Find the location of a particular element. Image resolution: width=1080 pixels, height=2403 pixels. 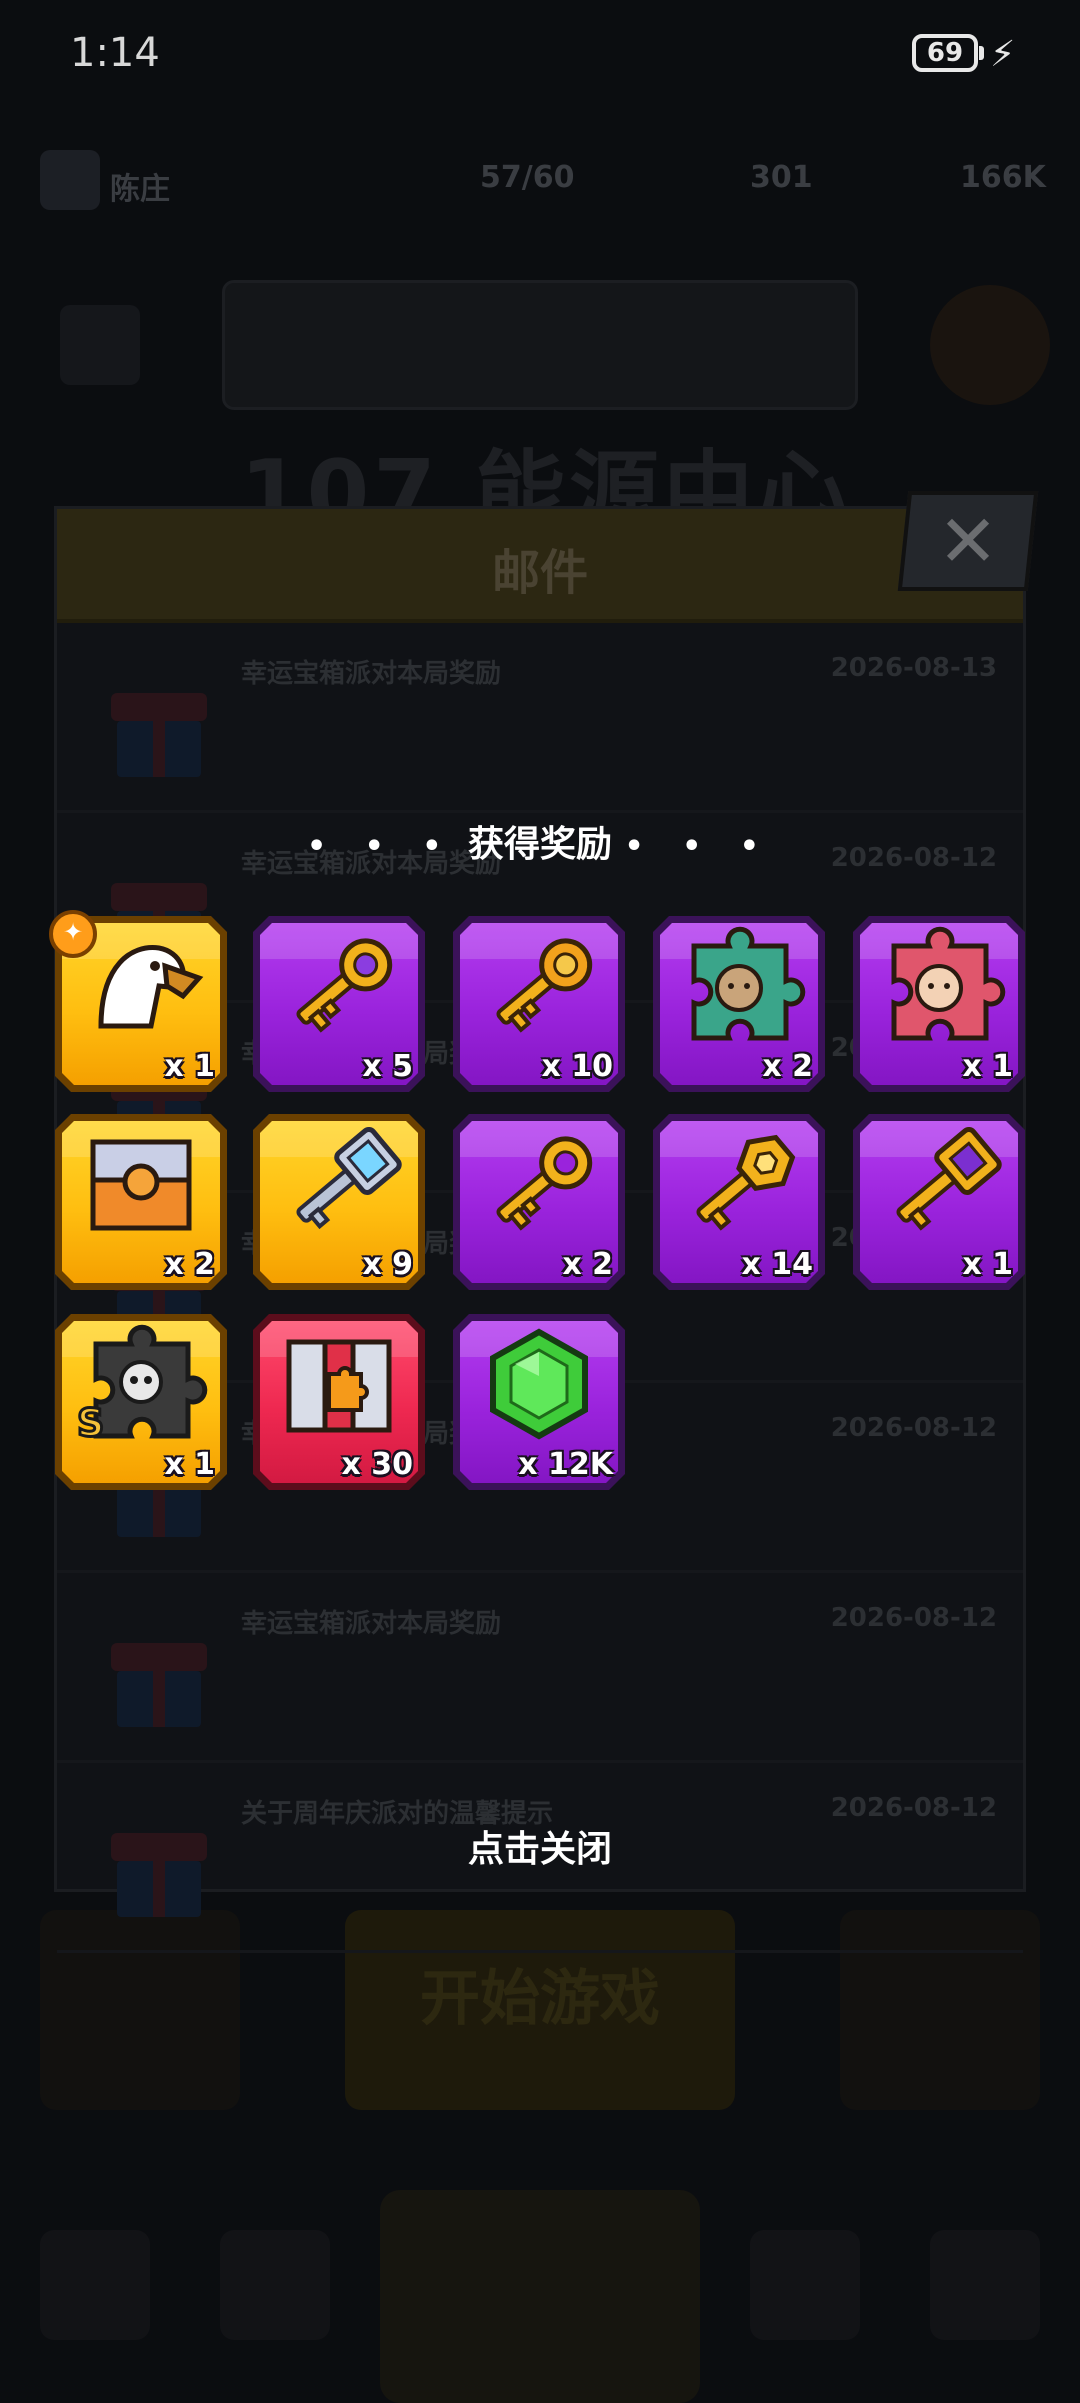

reward-item: x 14 is located at coordinates (739, 1202).